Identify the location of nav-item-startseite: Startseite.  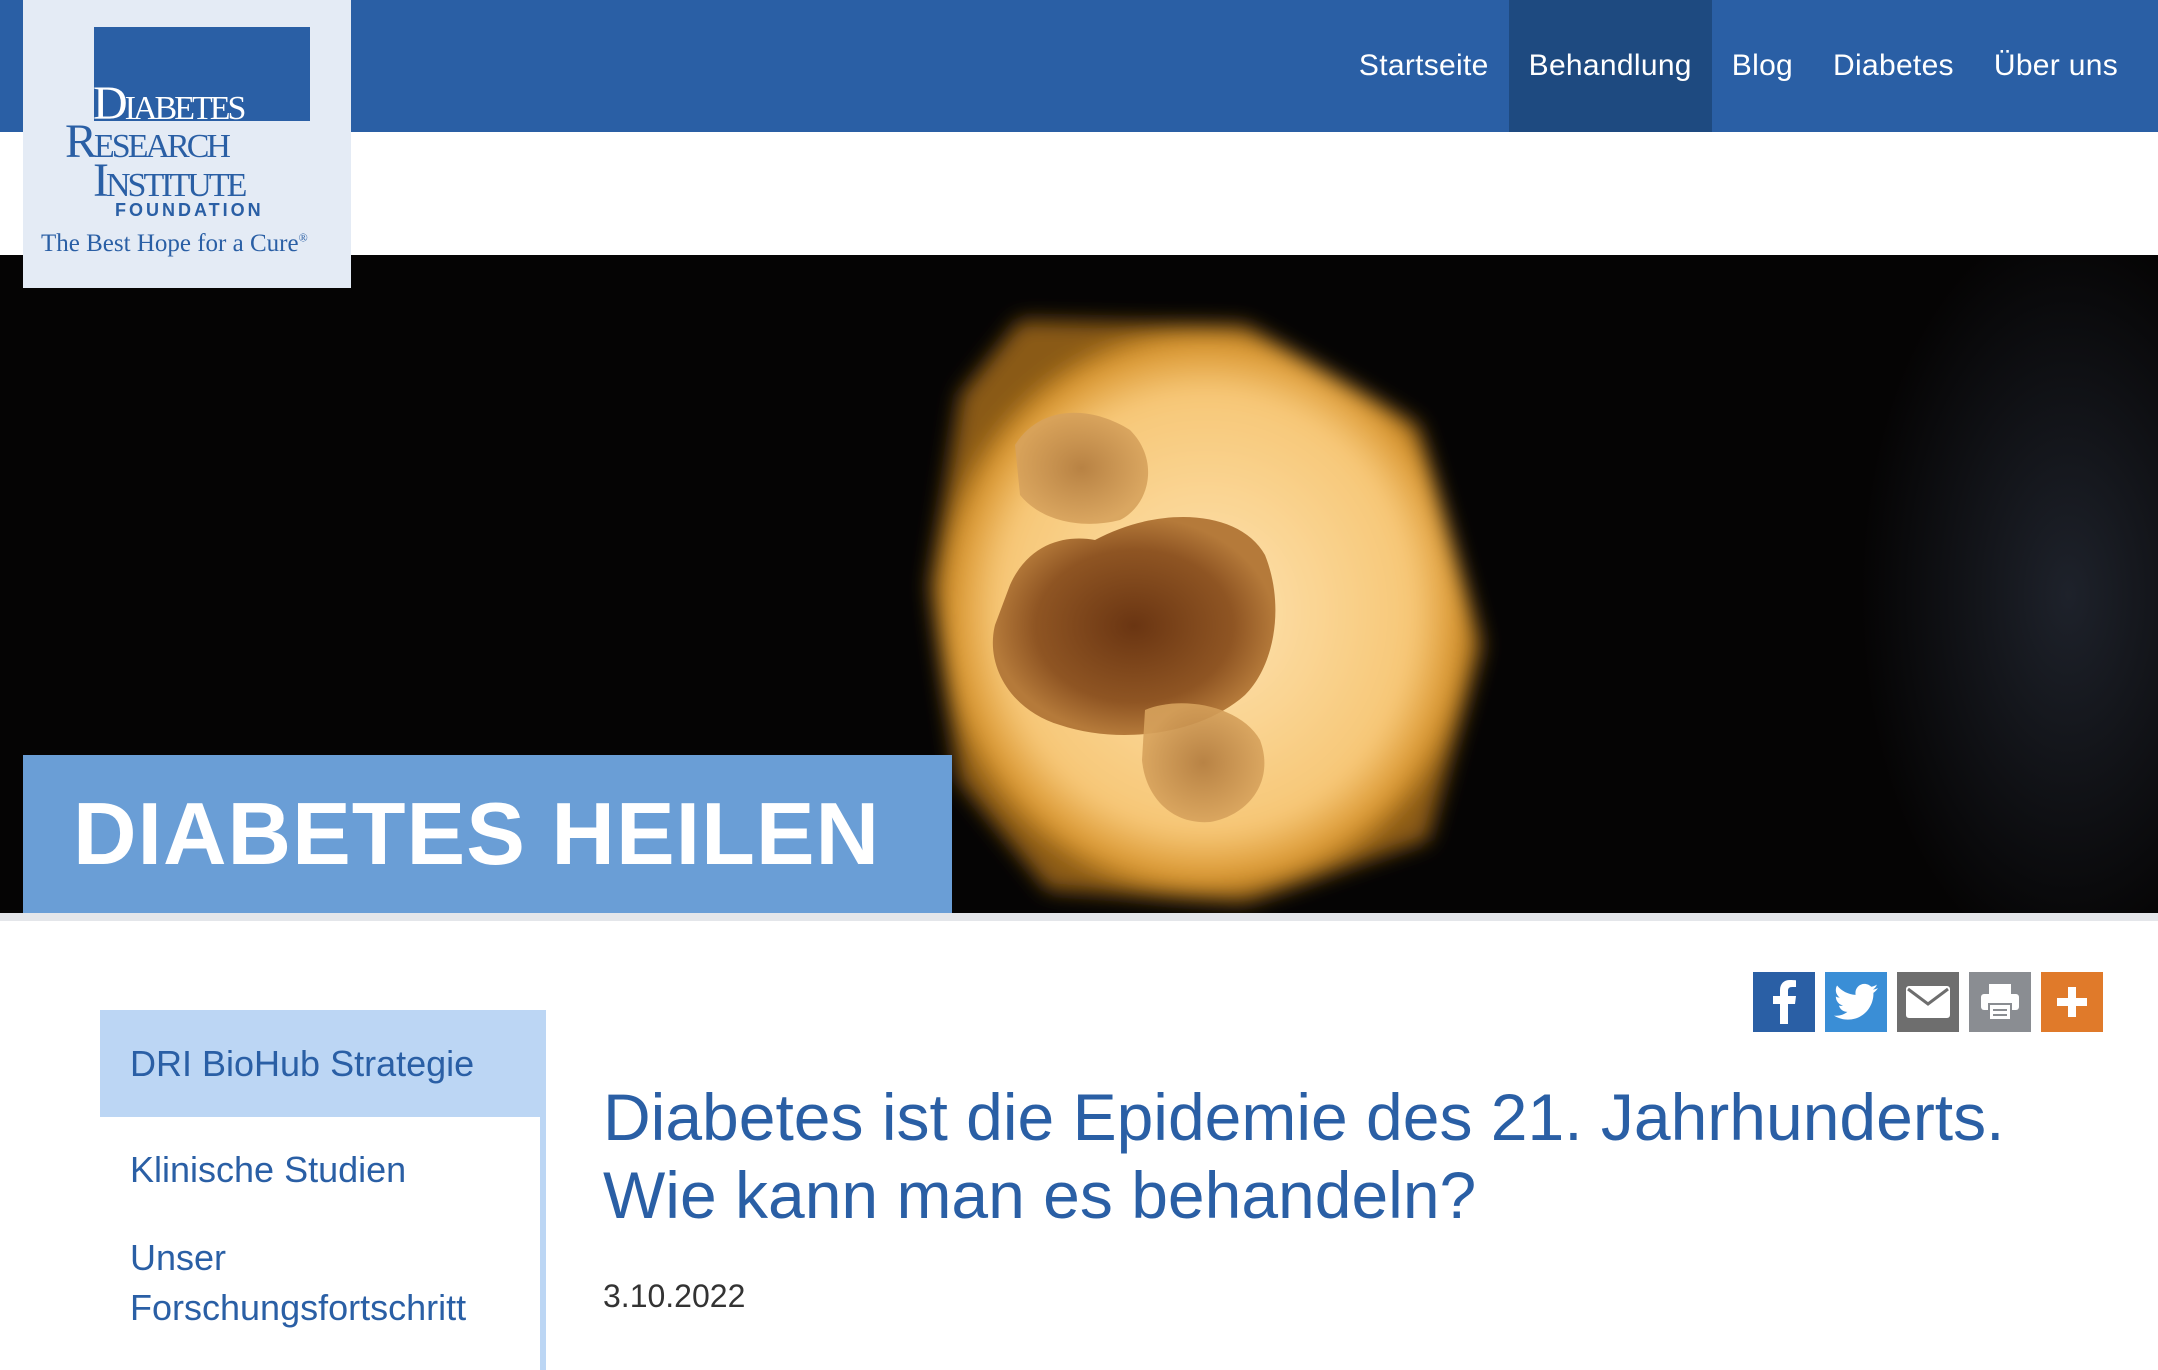
(1424, 66).